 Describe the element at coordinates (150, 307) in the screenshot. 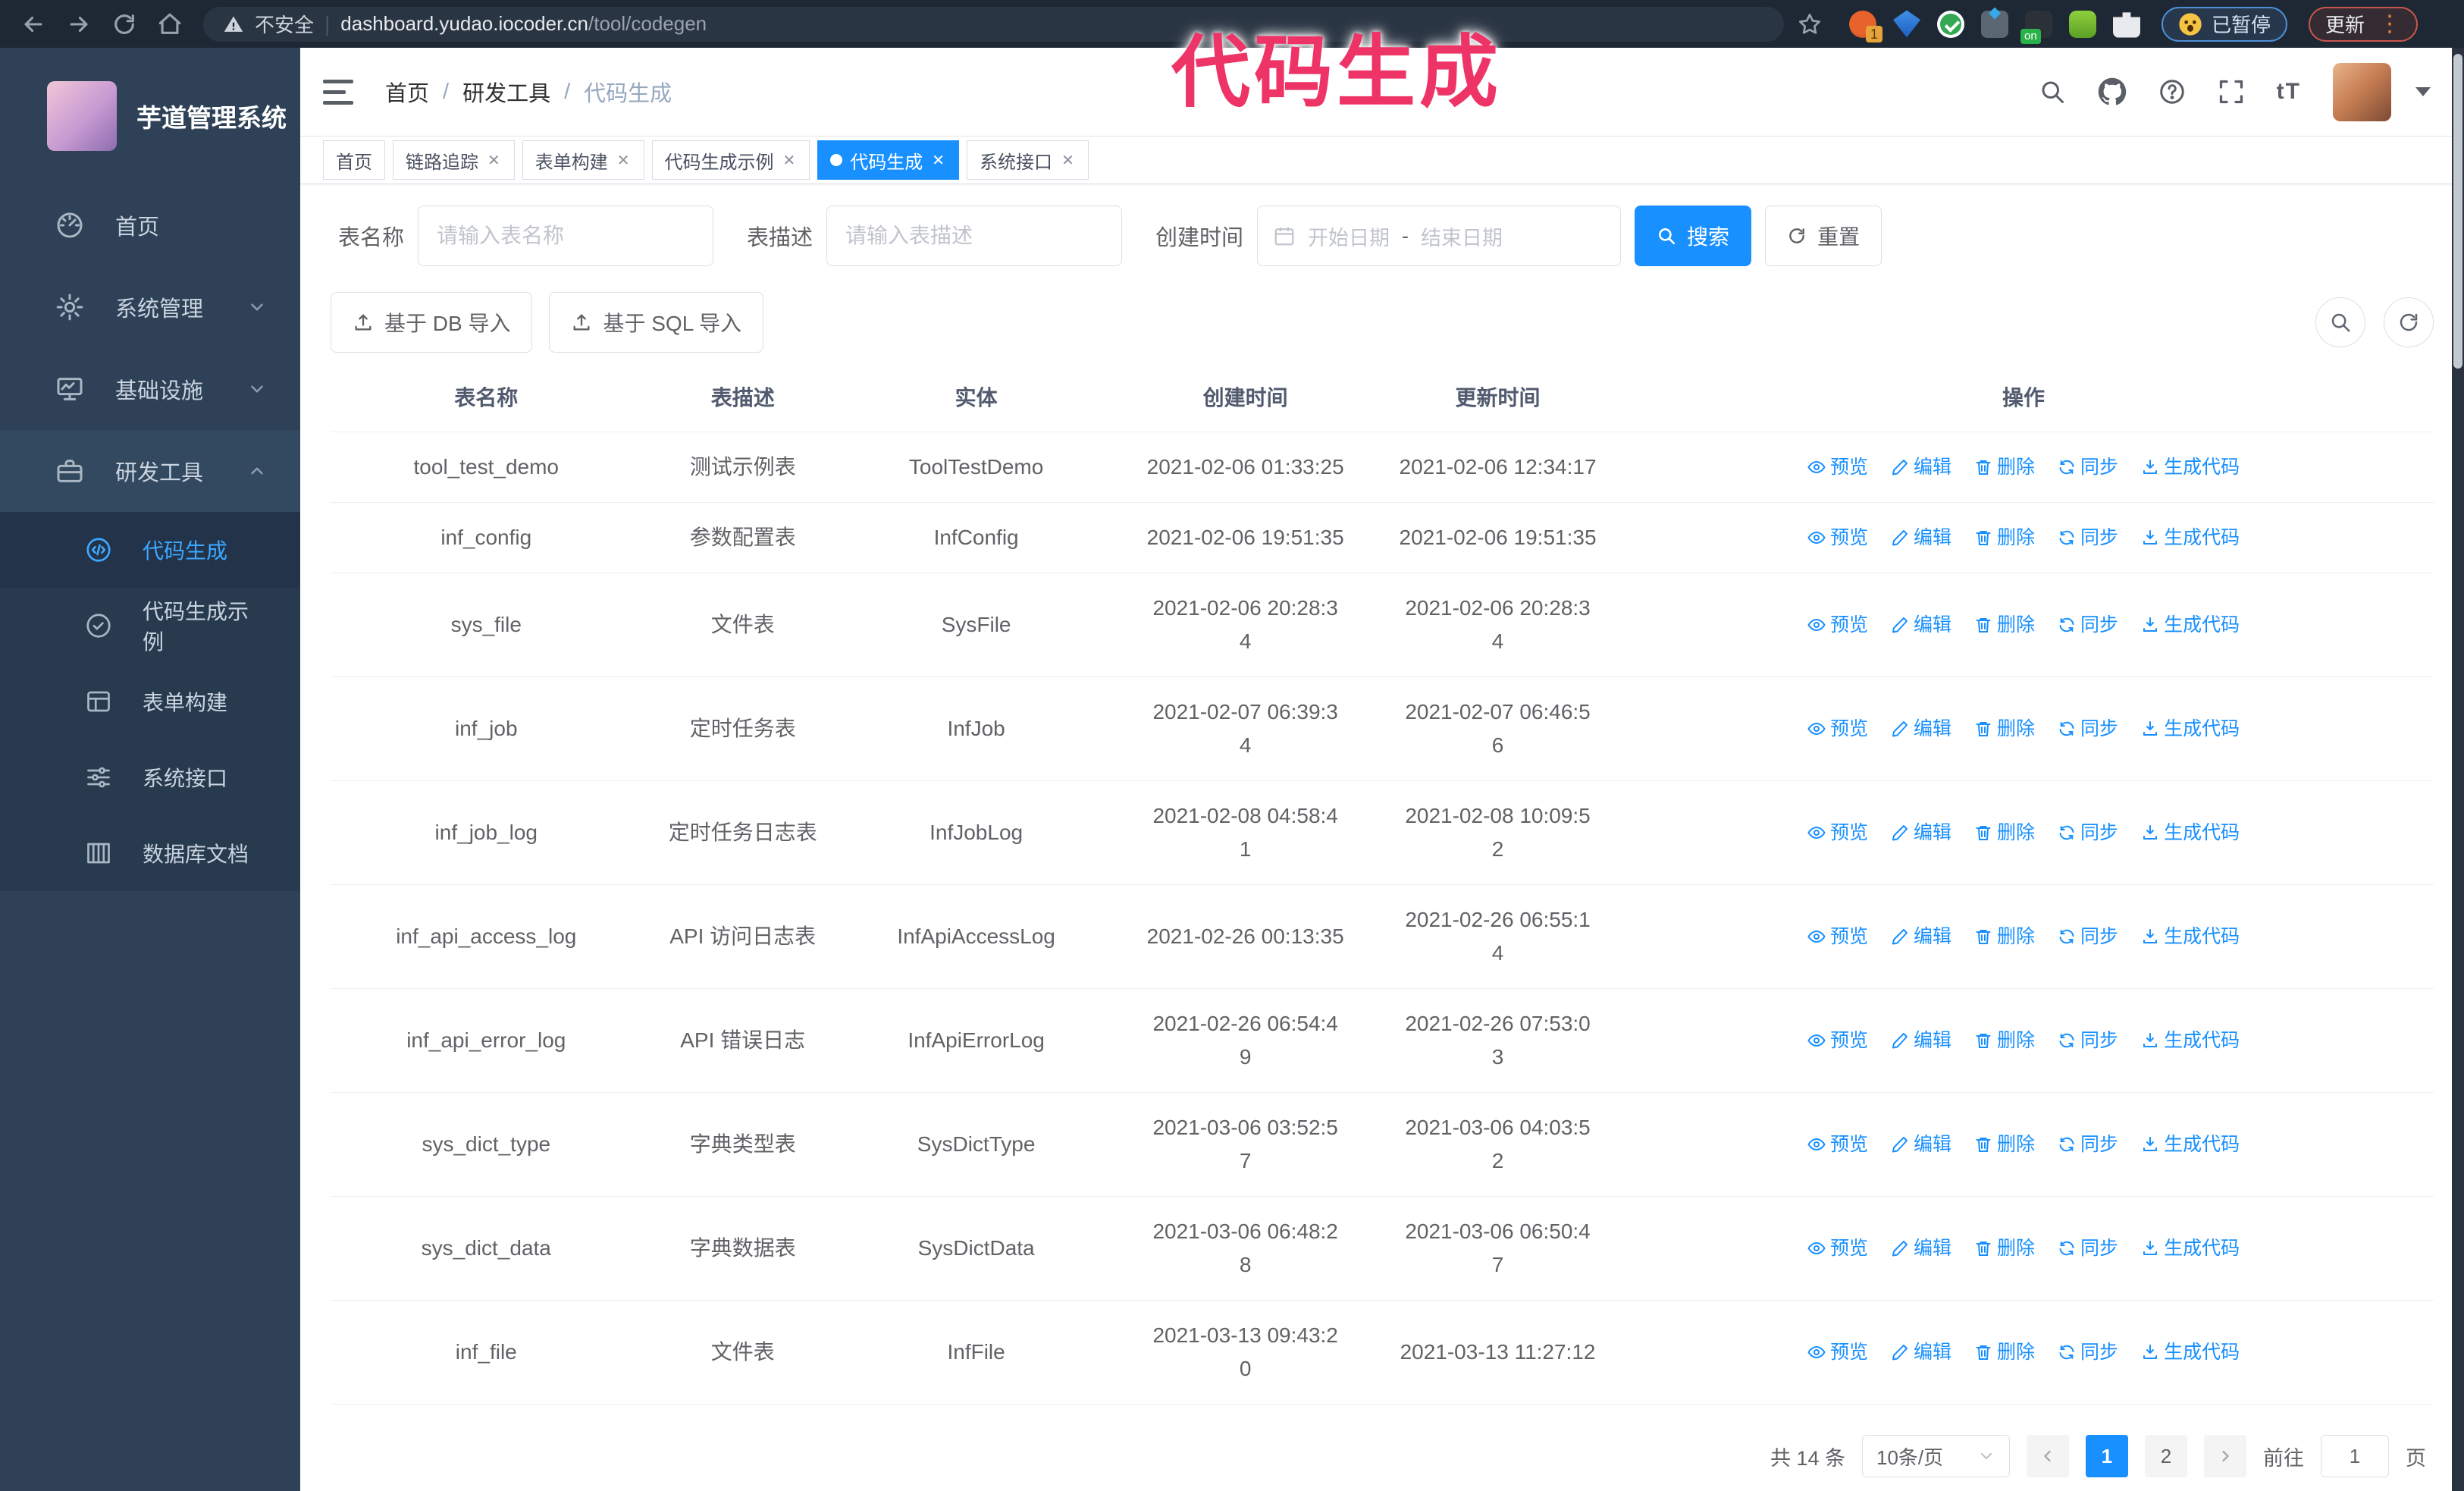

I see `sidebar-item-system: 系统管理` at that location.